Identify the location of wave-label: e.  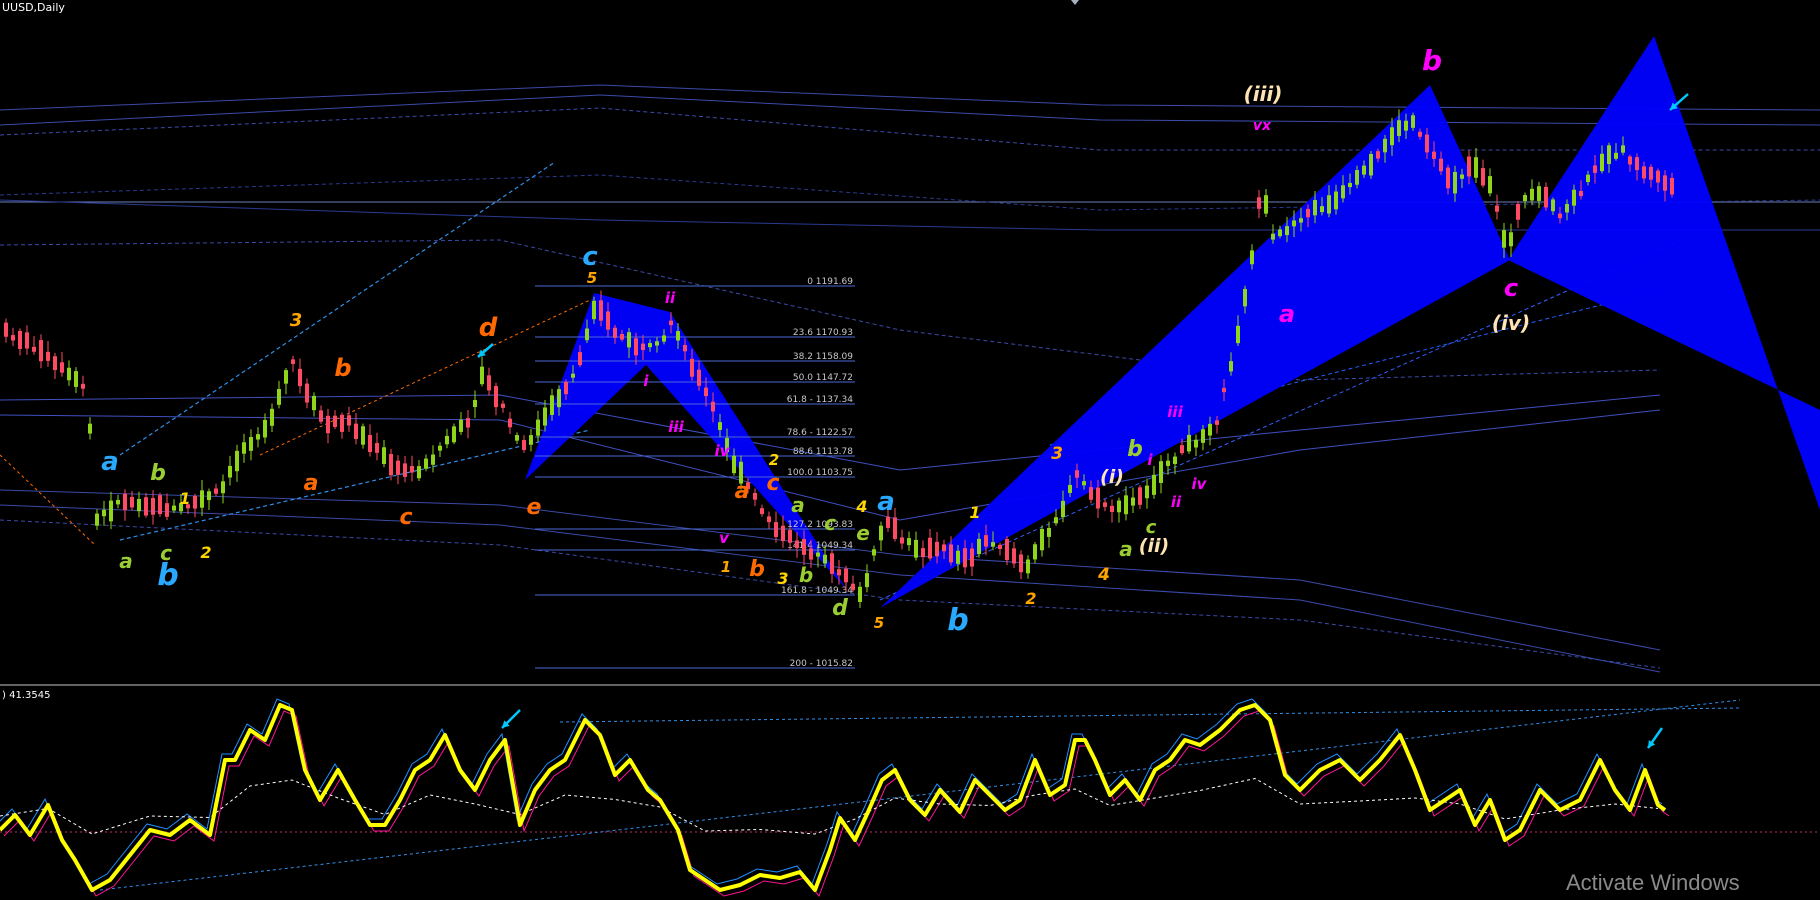
(534, 507).